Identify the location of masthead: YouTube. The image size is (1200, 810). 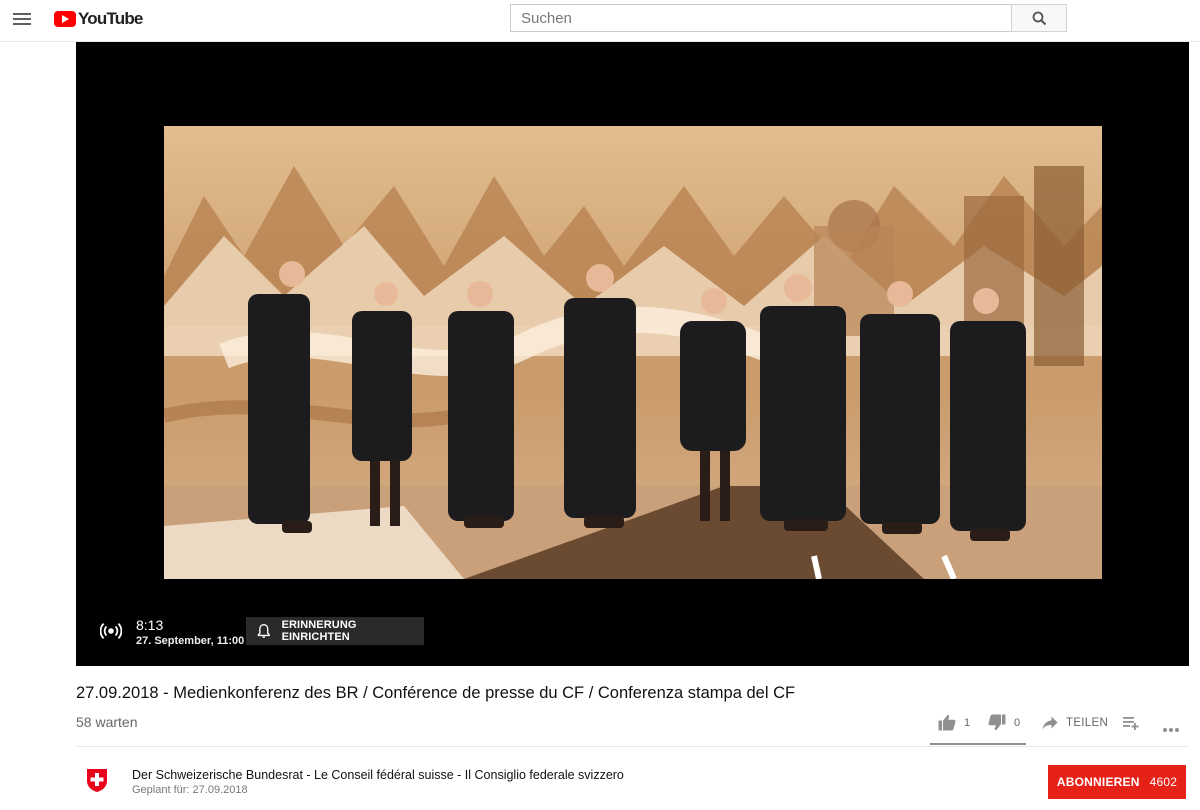
(600, 21).